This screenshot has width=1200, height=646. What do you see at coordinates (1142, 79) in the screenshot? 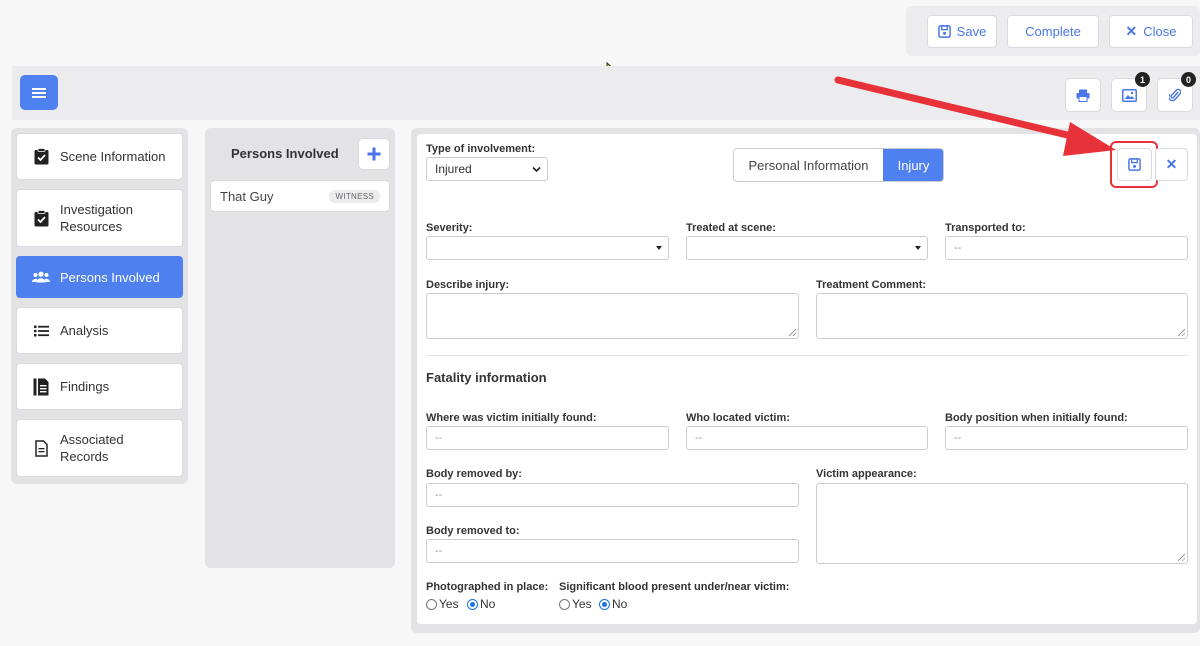
I see `images-count-badge: 1` at bounding box center [1142, 79].